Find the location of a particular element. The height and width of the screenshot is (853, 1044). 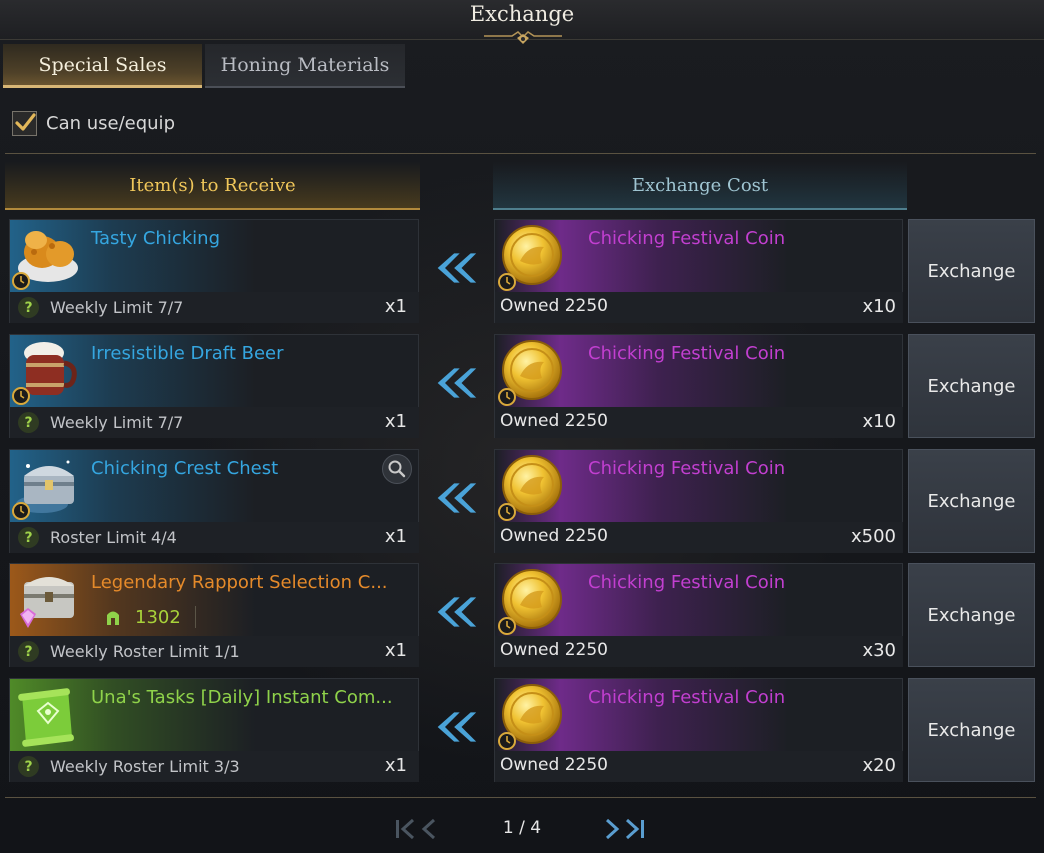

limit-strip: ? Weekly Roster Limit 1/1 x1 is located at coordinates (214, 651).